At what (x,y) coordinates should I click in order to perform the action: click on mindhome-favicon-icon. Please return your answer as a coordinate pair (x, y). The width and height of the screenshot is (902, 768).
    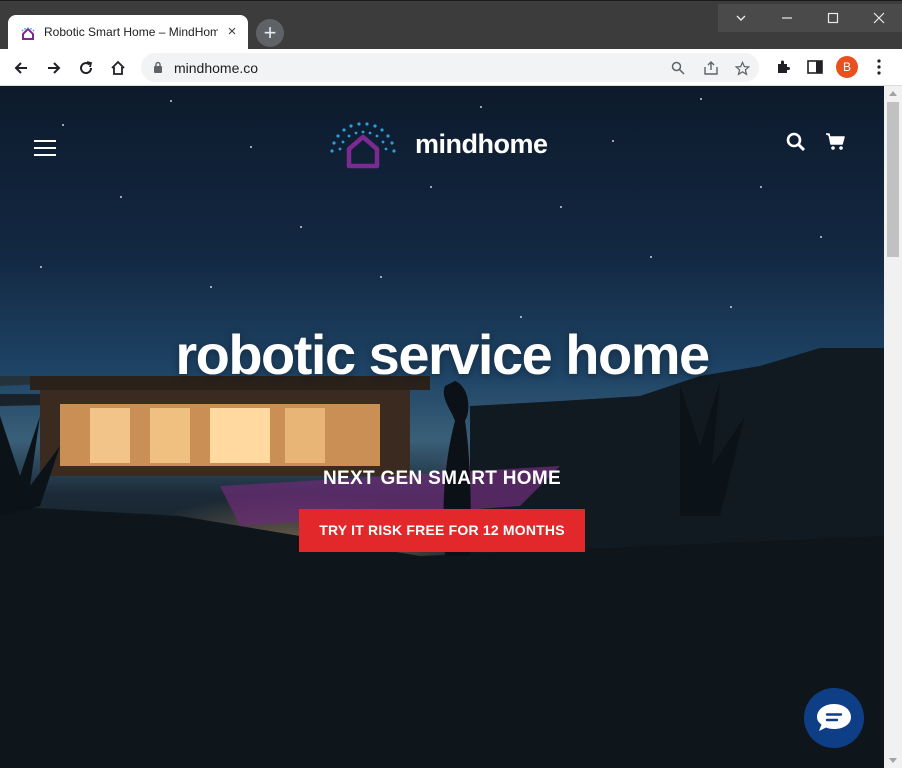
    Looking at the image, I should click on (28, 33).